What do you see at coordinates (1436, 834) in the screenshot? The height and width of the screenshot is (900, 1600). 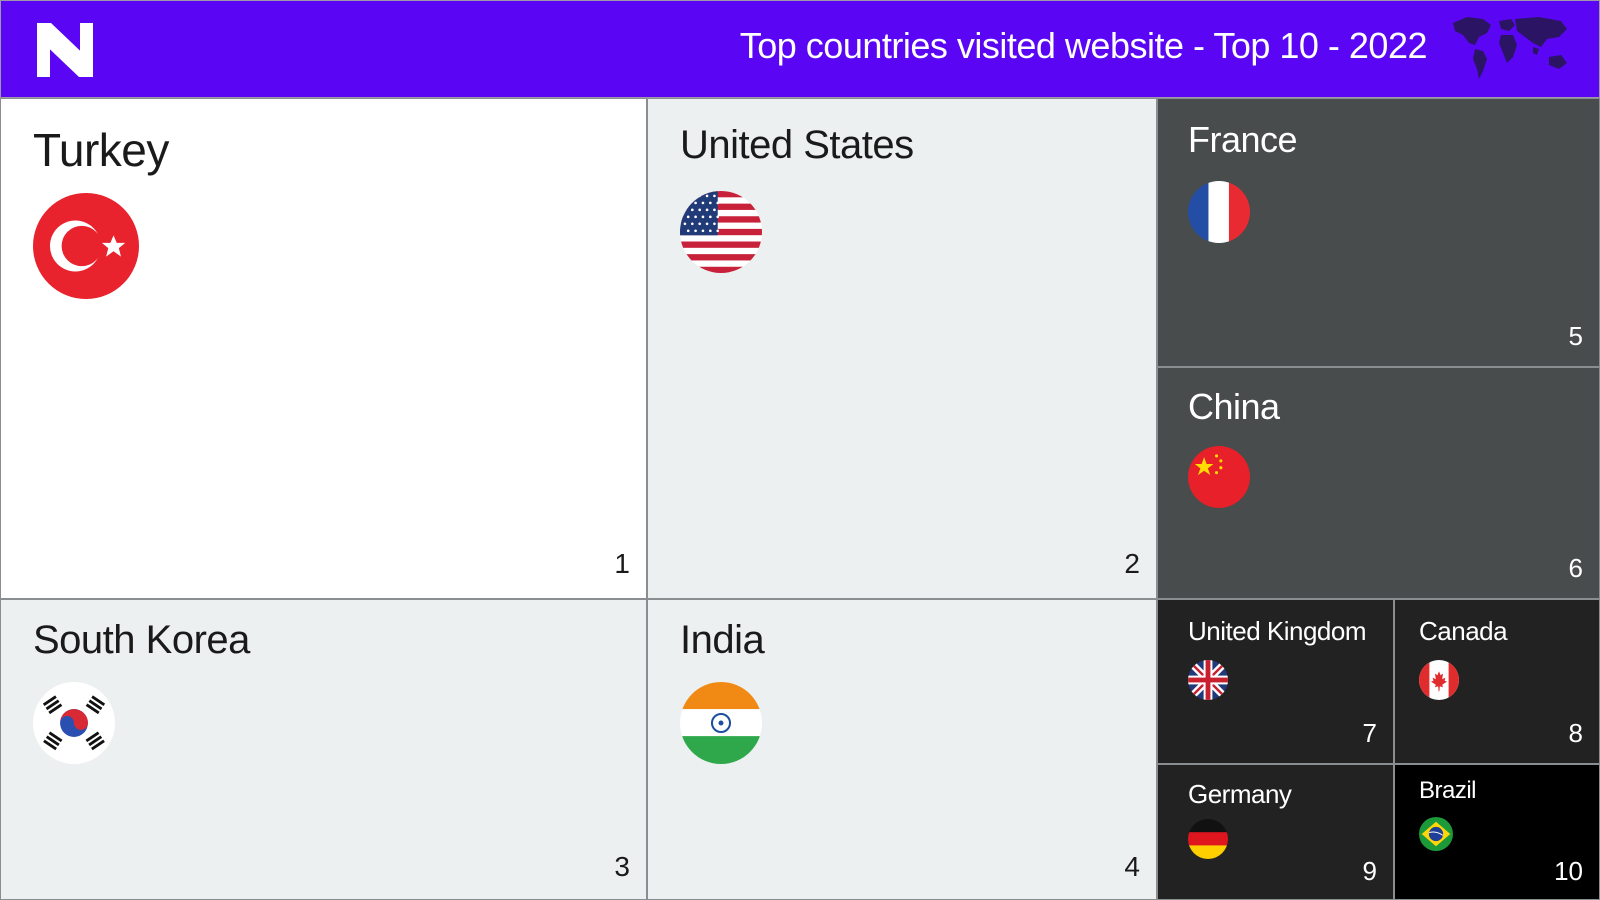 I see `brazil-flag-icon` at bounding box center [1436, 834].